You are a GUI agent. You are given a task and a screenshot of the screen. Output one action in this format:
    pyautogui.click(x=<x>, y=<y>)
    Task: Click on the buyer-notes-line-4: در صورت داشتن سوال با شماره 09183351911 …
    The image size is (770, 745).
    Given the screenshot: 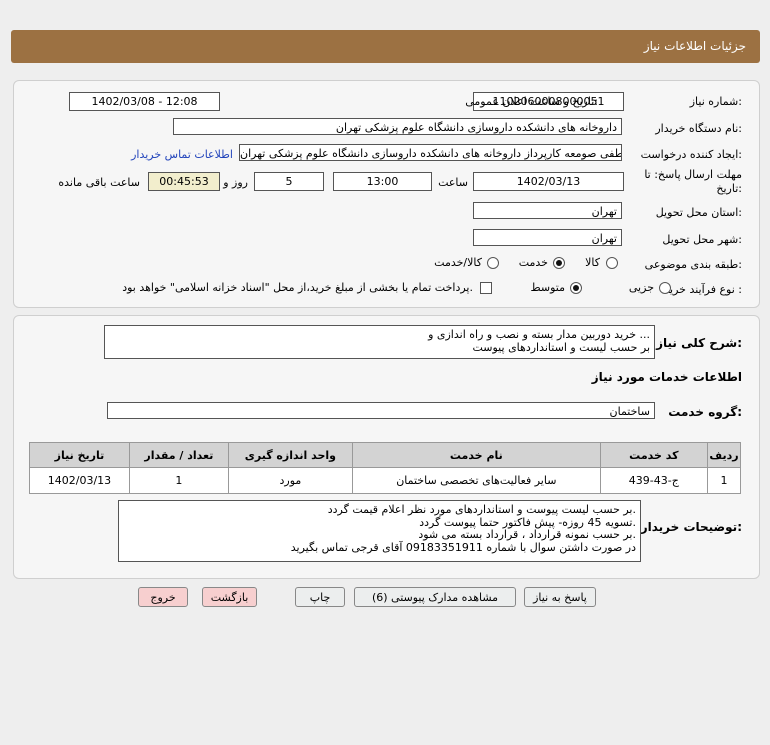 What is the action you would take?
    pyautogui.click(x=463, y=547)
    